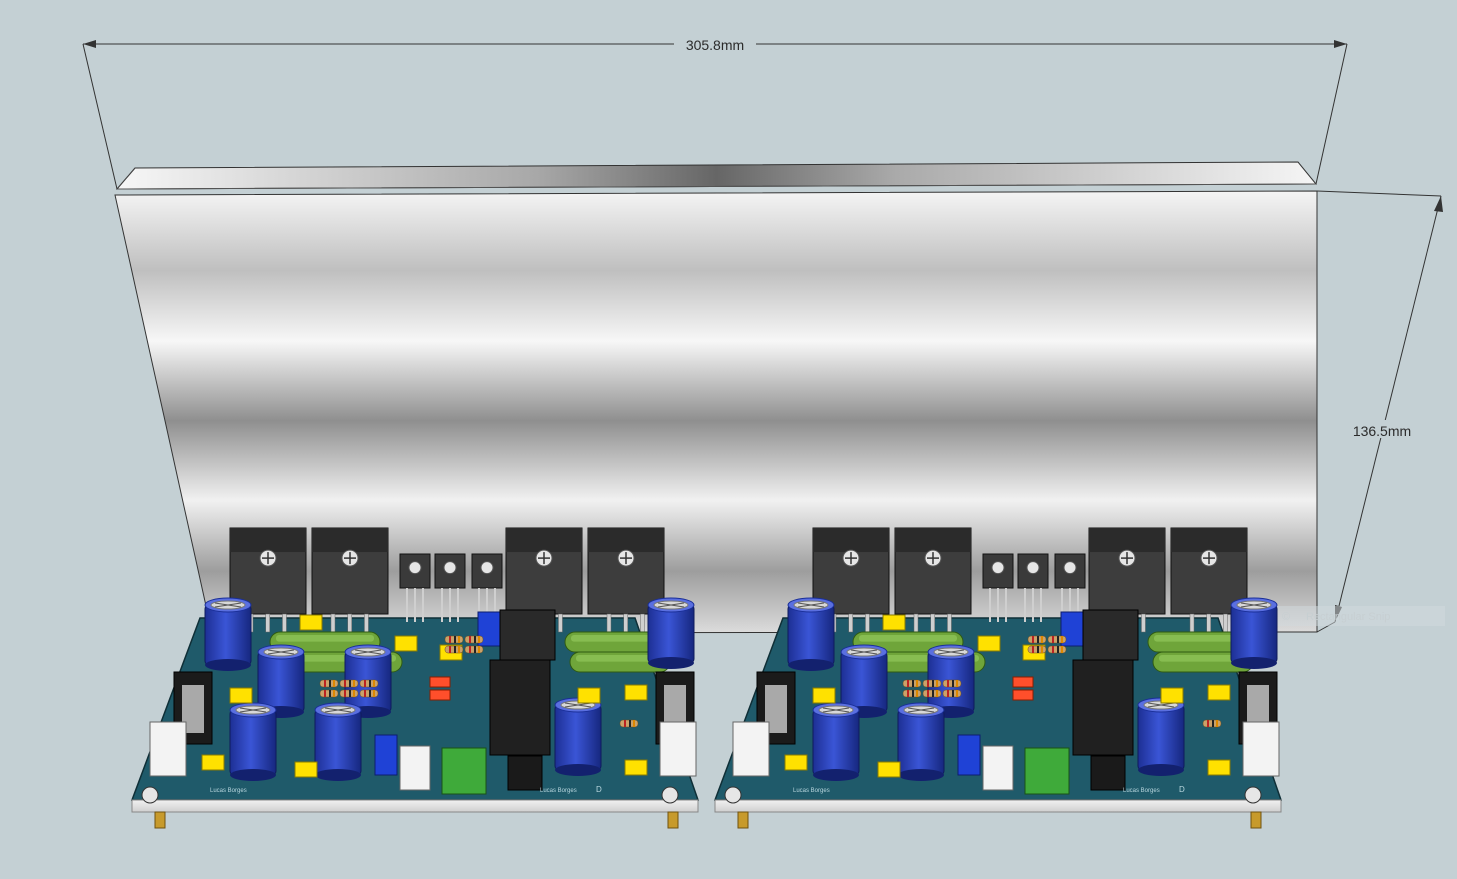 This screenshot has width=1457, height=879. Describe the element at coordinates (1379, 411) in the screenshot. I see `height-dimension: 136.5mm` at that location.